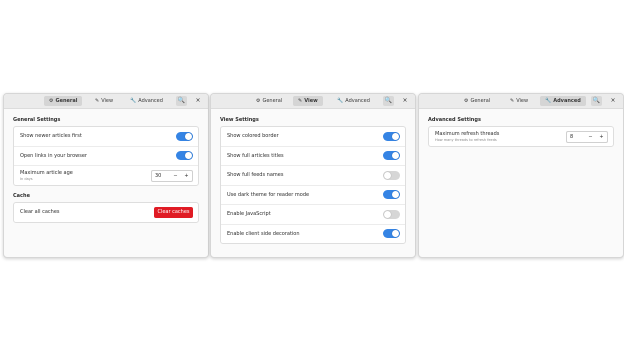  Describe the element at coordinates (255, 155) in the screenshot. I see `row-label: Show full articles titles` at that location.